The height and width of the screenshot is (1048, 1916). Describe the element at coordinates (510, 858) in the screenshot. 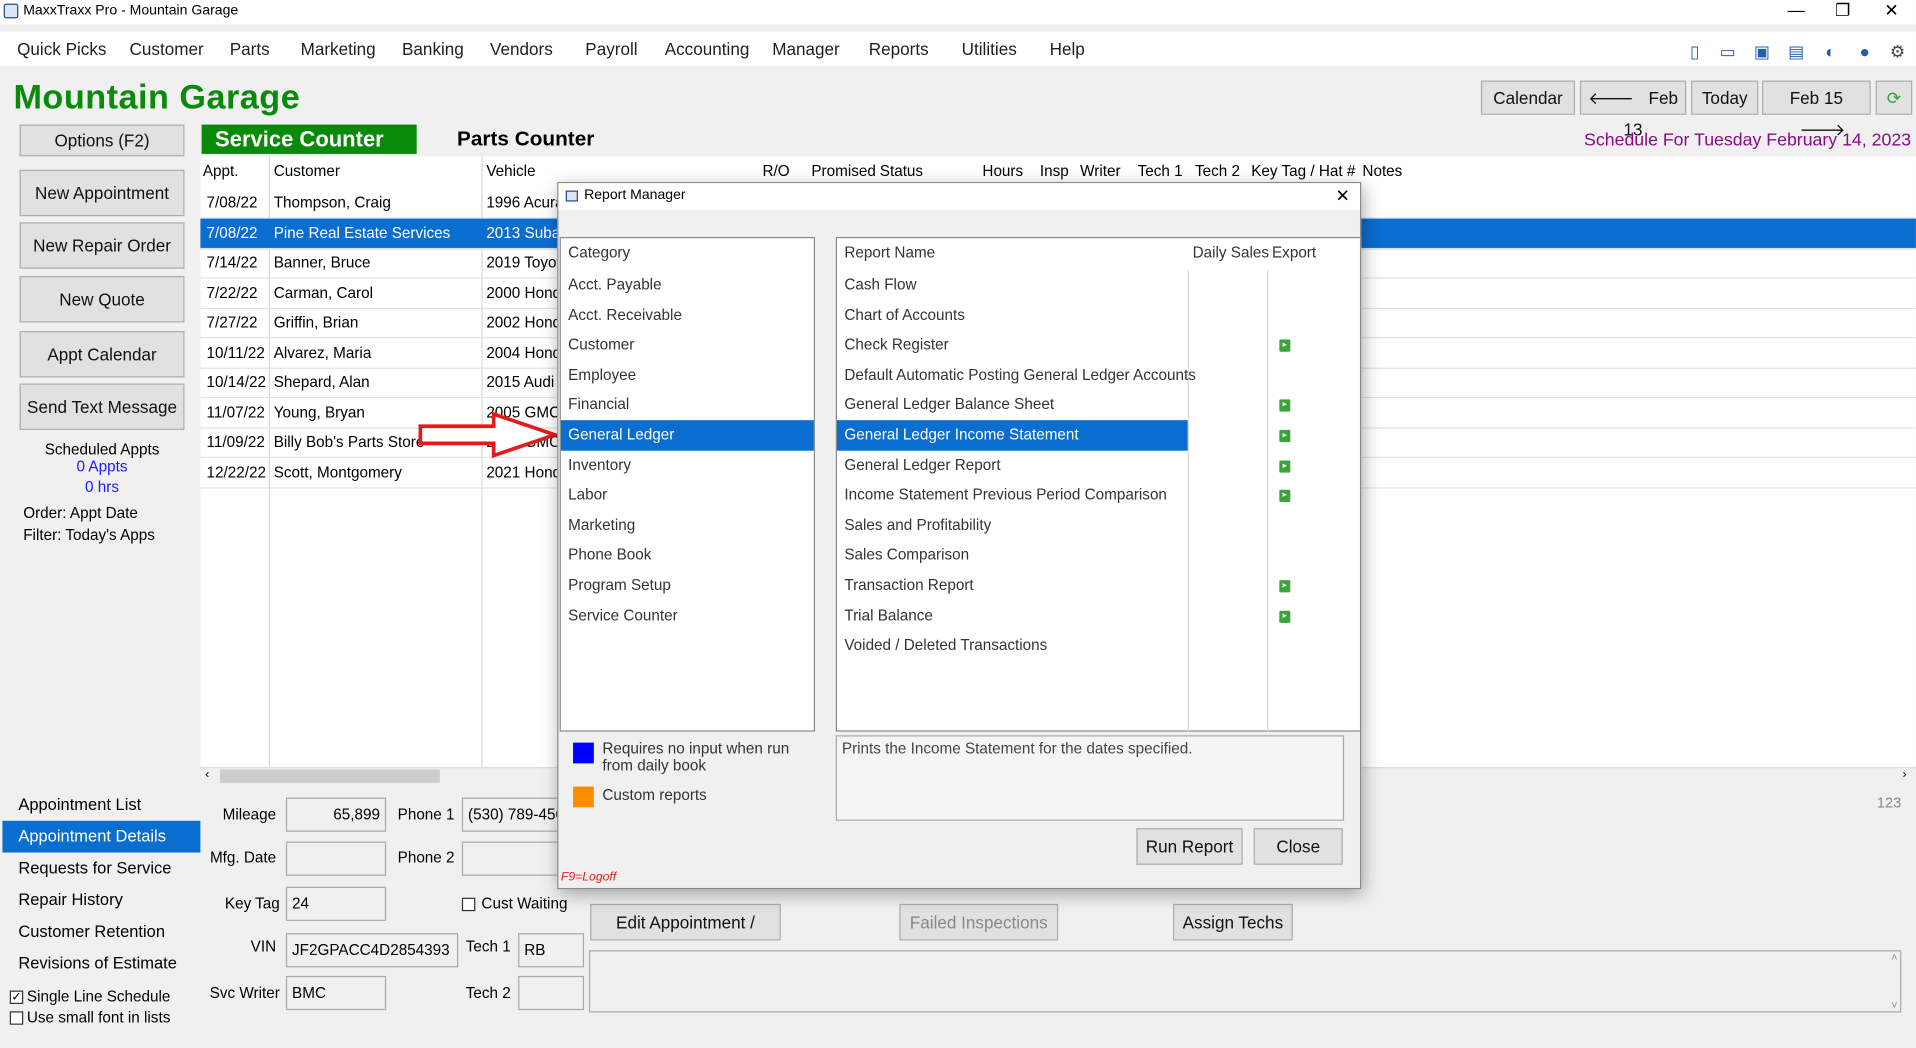

I see `phone2-field` at that location.